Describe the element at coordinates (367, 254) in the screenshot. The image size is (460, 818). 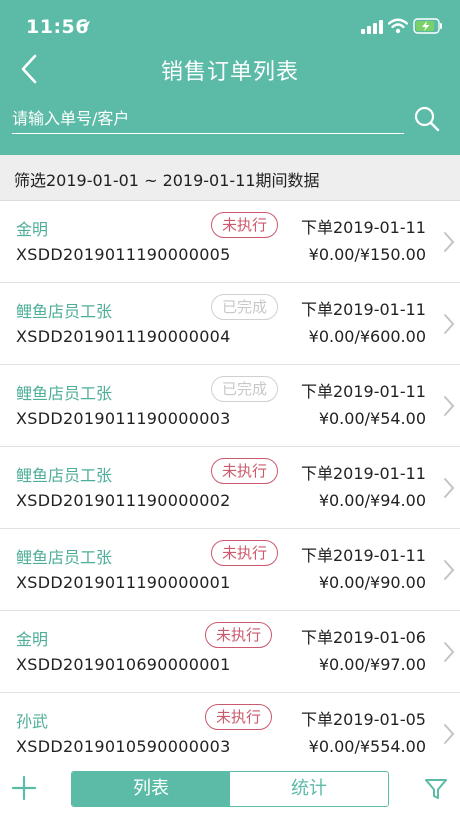
I see `order-amount: ¥0.00/¥150.00` at that location.